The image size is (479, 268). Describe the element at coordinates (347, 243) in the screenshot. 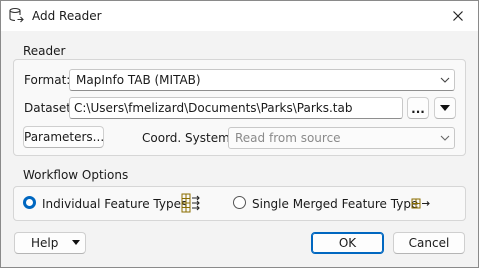

I see `ok-button: OK` at that location.